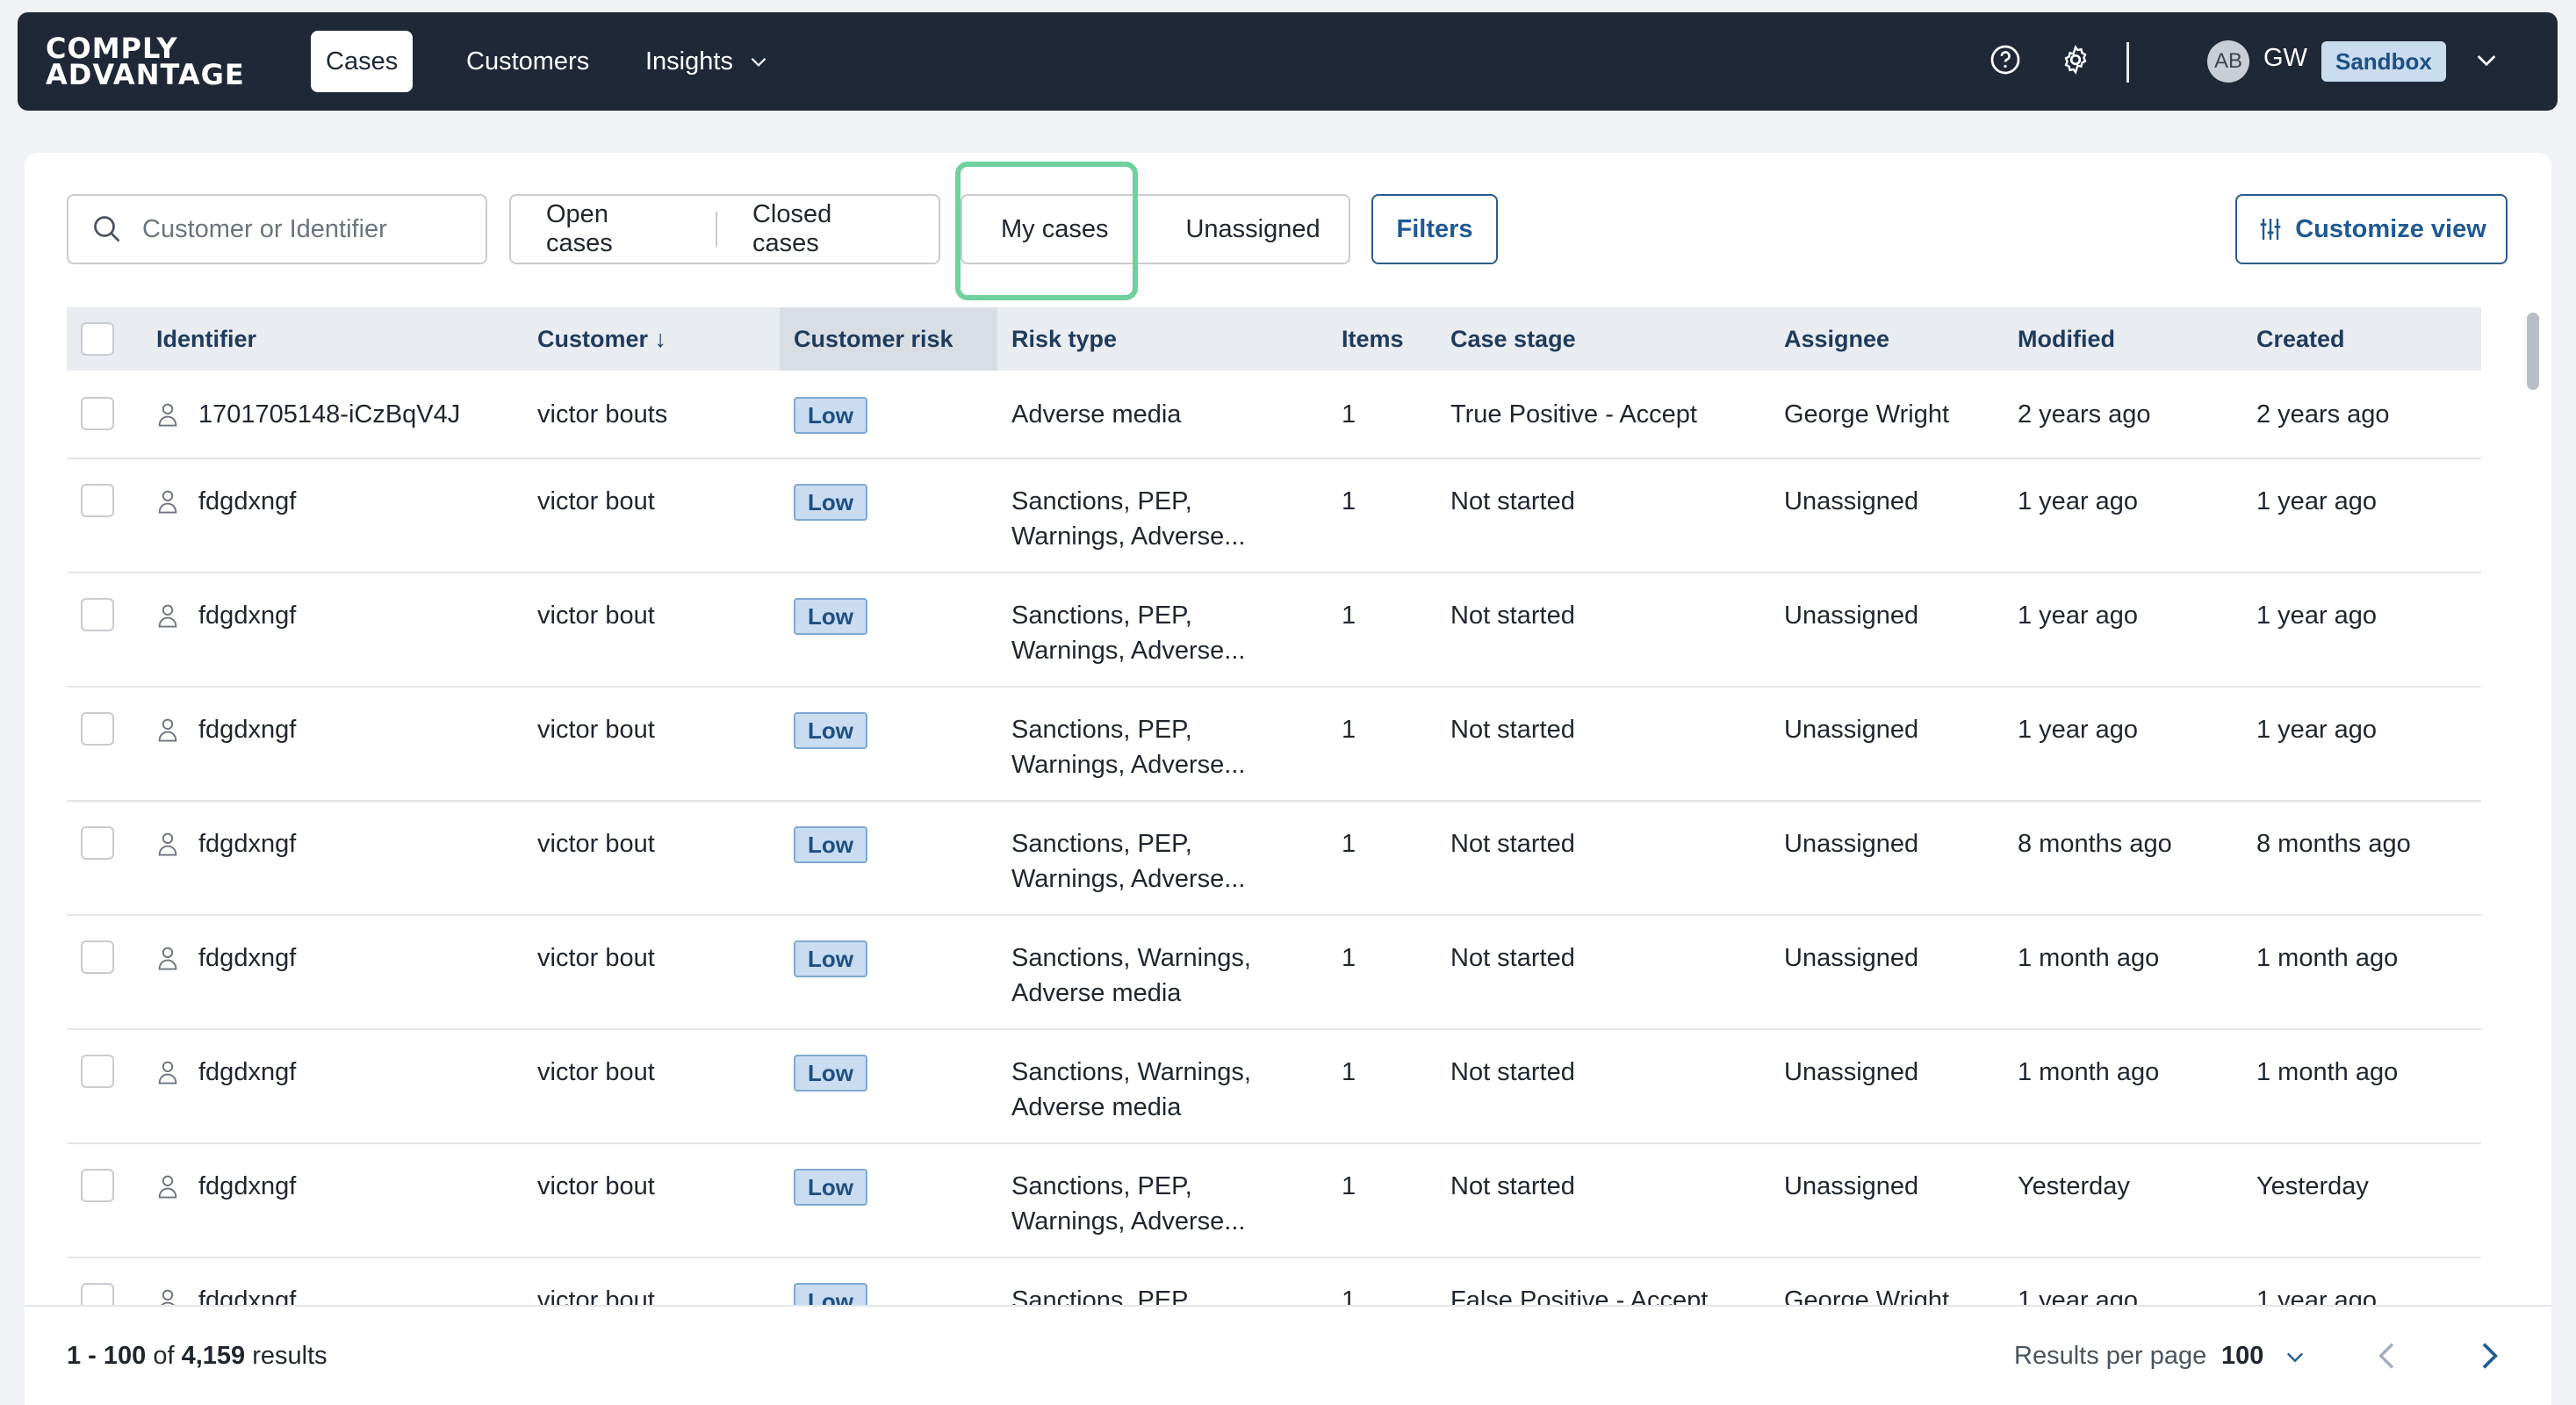  Describe the element at coordinates (2228, 62) in the screenshot. I see `avatar: AB` at that location.